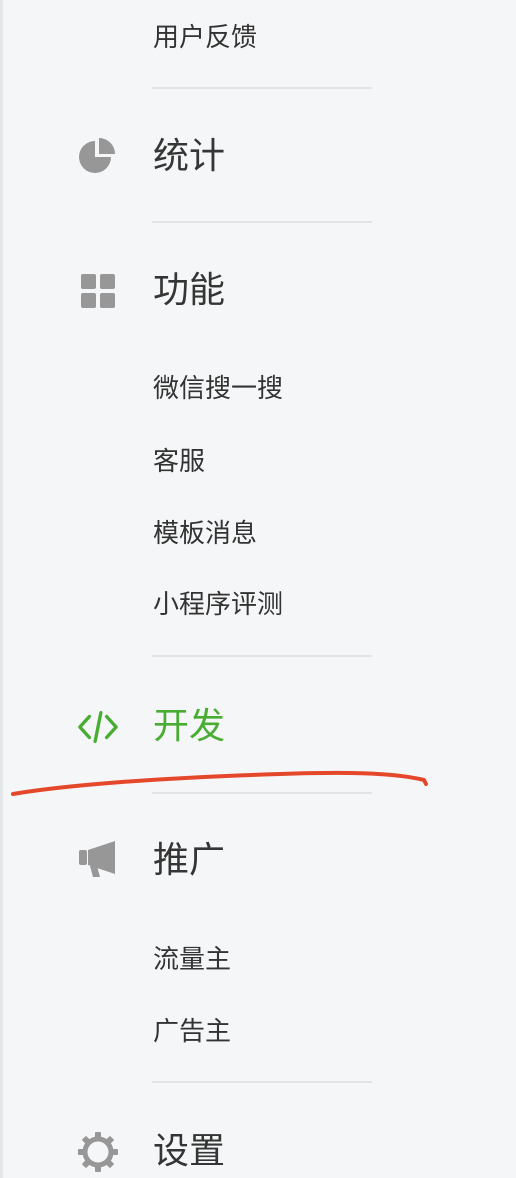 Image resolution: width=516 pixels, height=1178 pixels. What do you see at coordinates (98, 291) in the screenshot?
I see `grid-icon` at bounding box center [98, 291].